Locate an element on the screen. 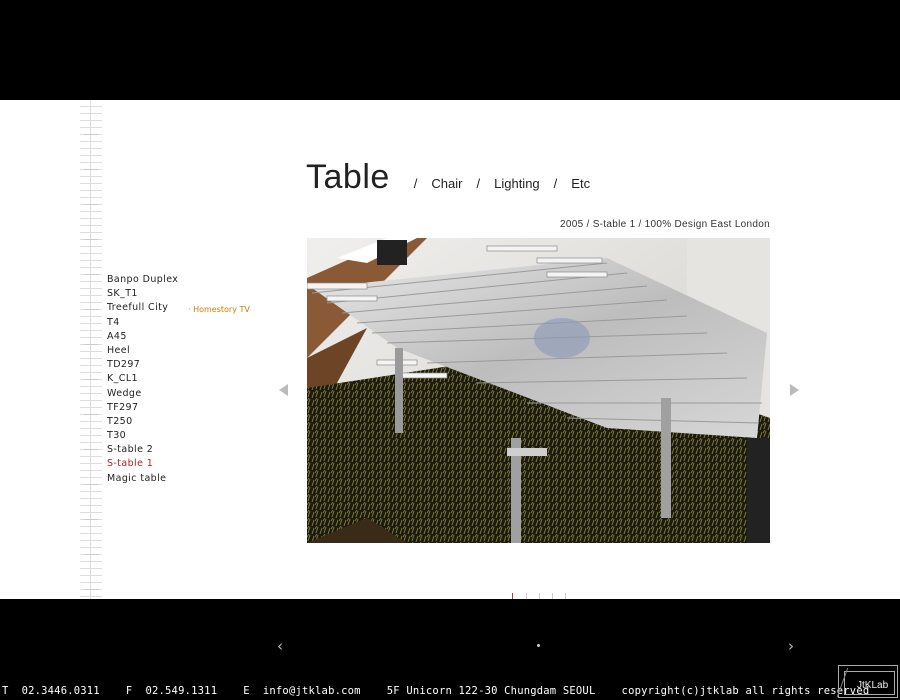  project-item: SK_T1 is located at coordinates (142, 294).